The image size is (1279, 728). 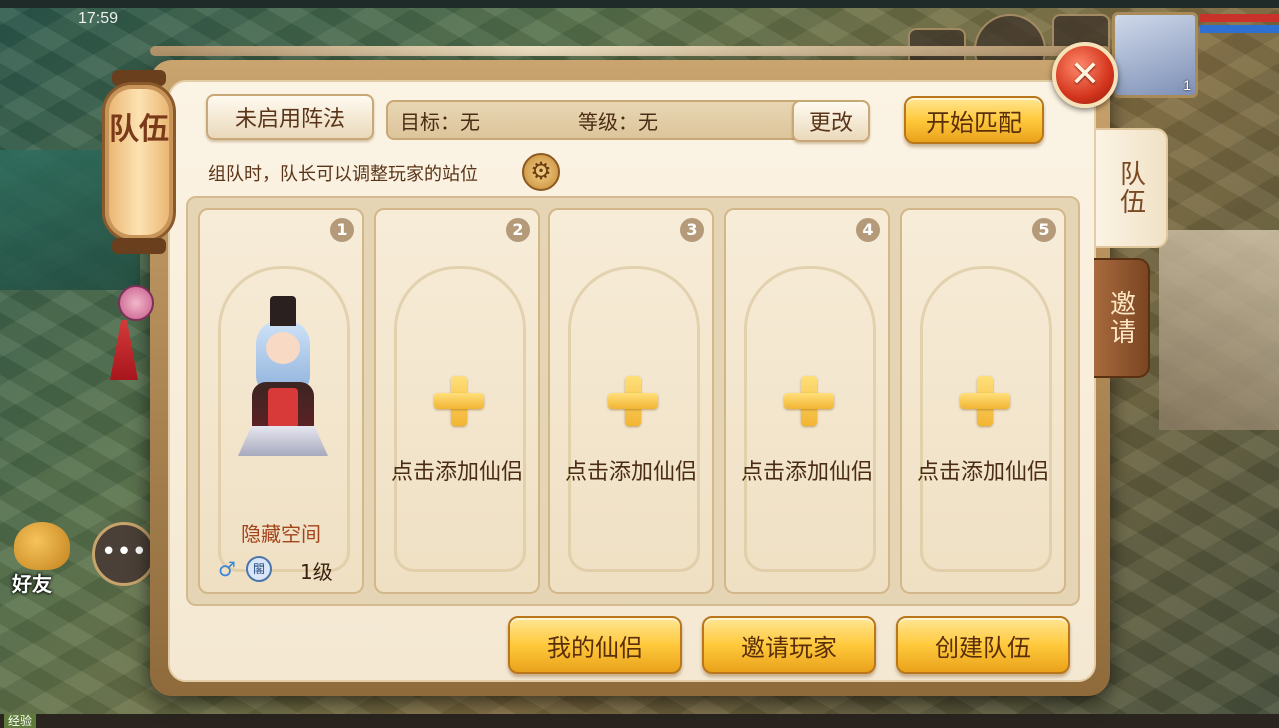 What do you see at coordinates (1155, 55) in the screenshot?
I see `player-avatar: 1` at bounding box center [1155, 55].